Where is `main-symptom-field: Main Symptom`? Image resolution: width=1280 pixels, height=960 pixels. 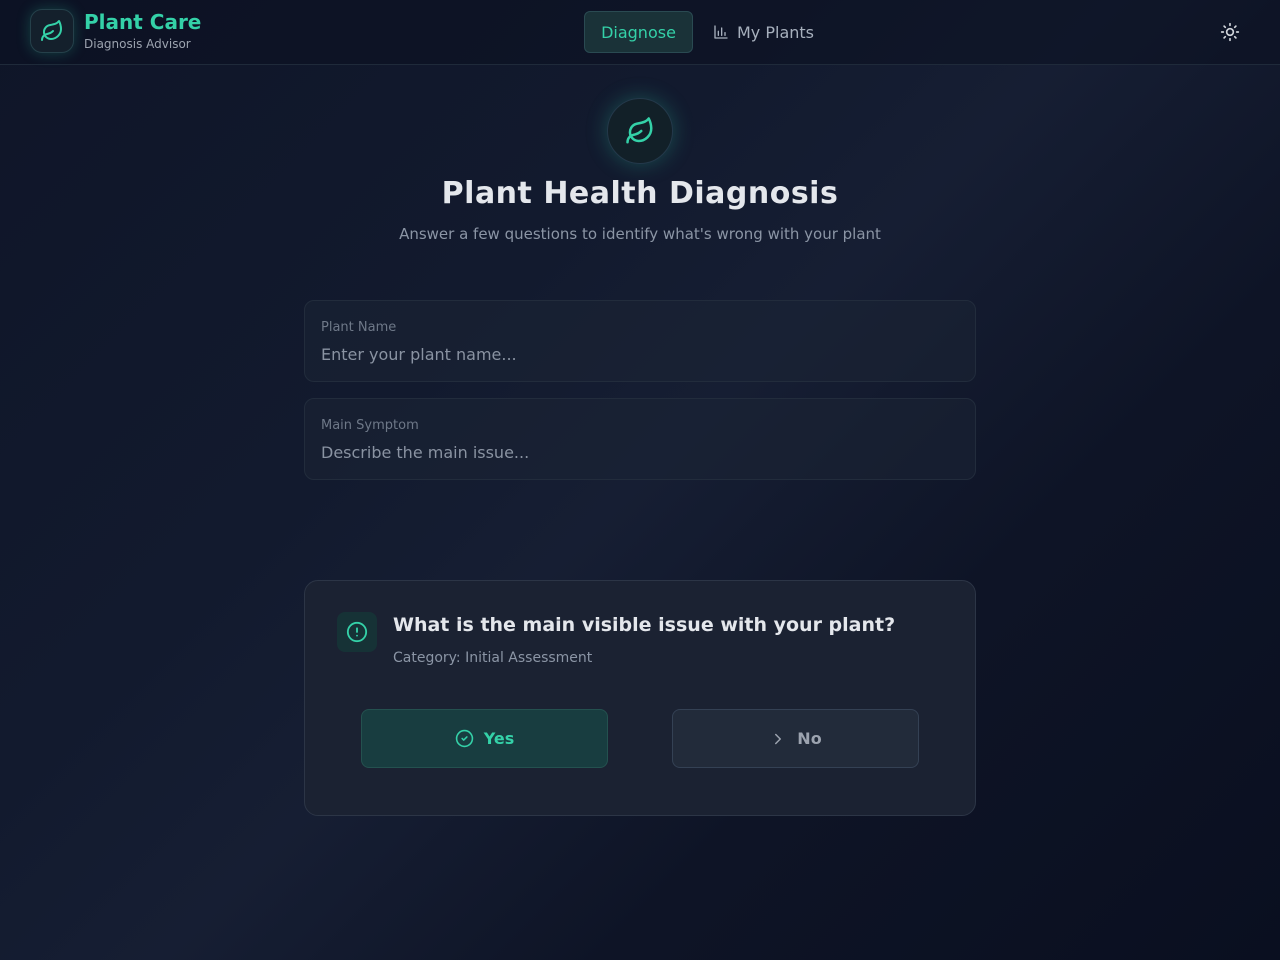
main-symptom-field: Main Symptom is located at coordinates (640, 439).